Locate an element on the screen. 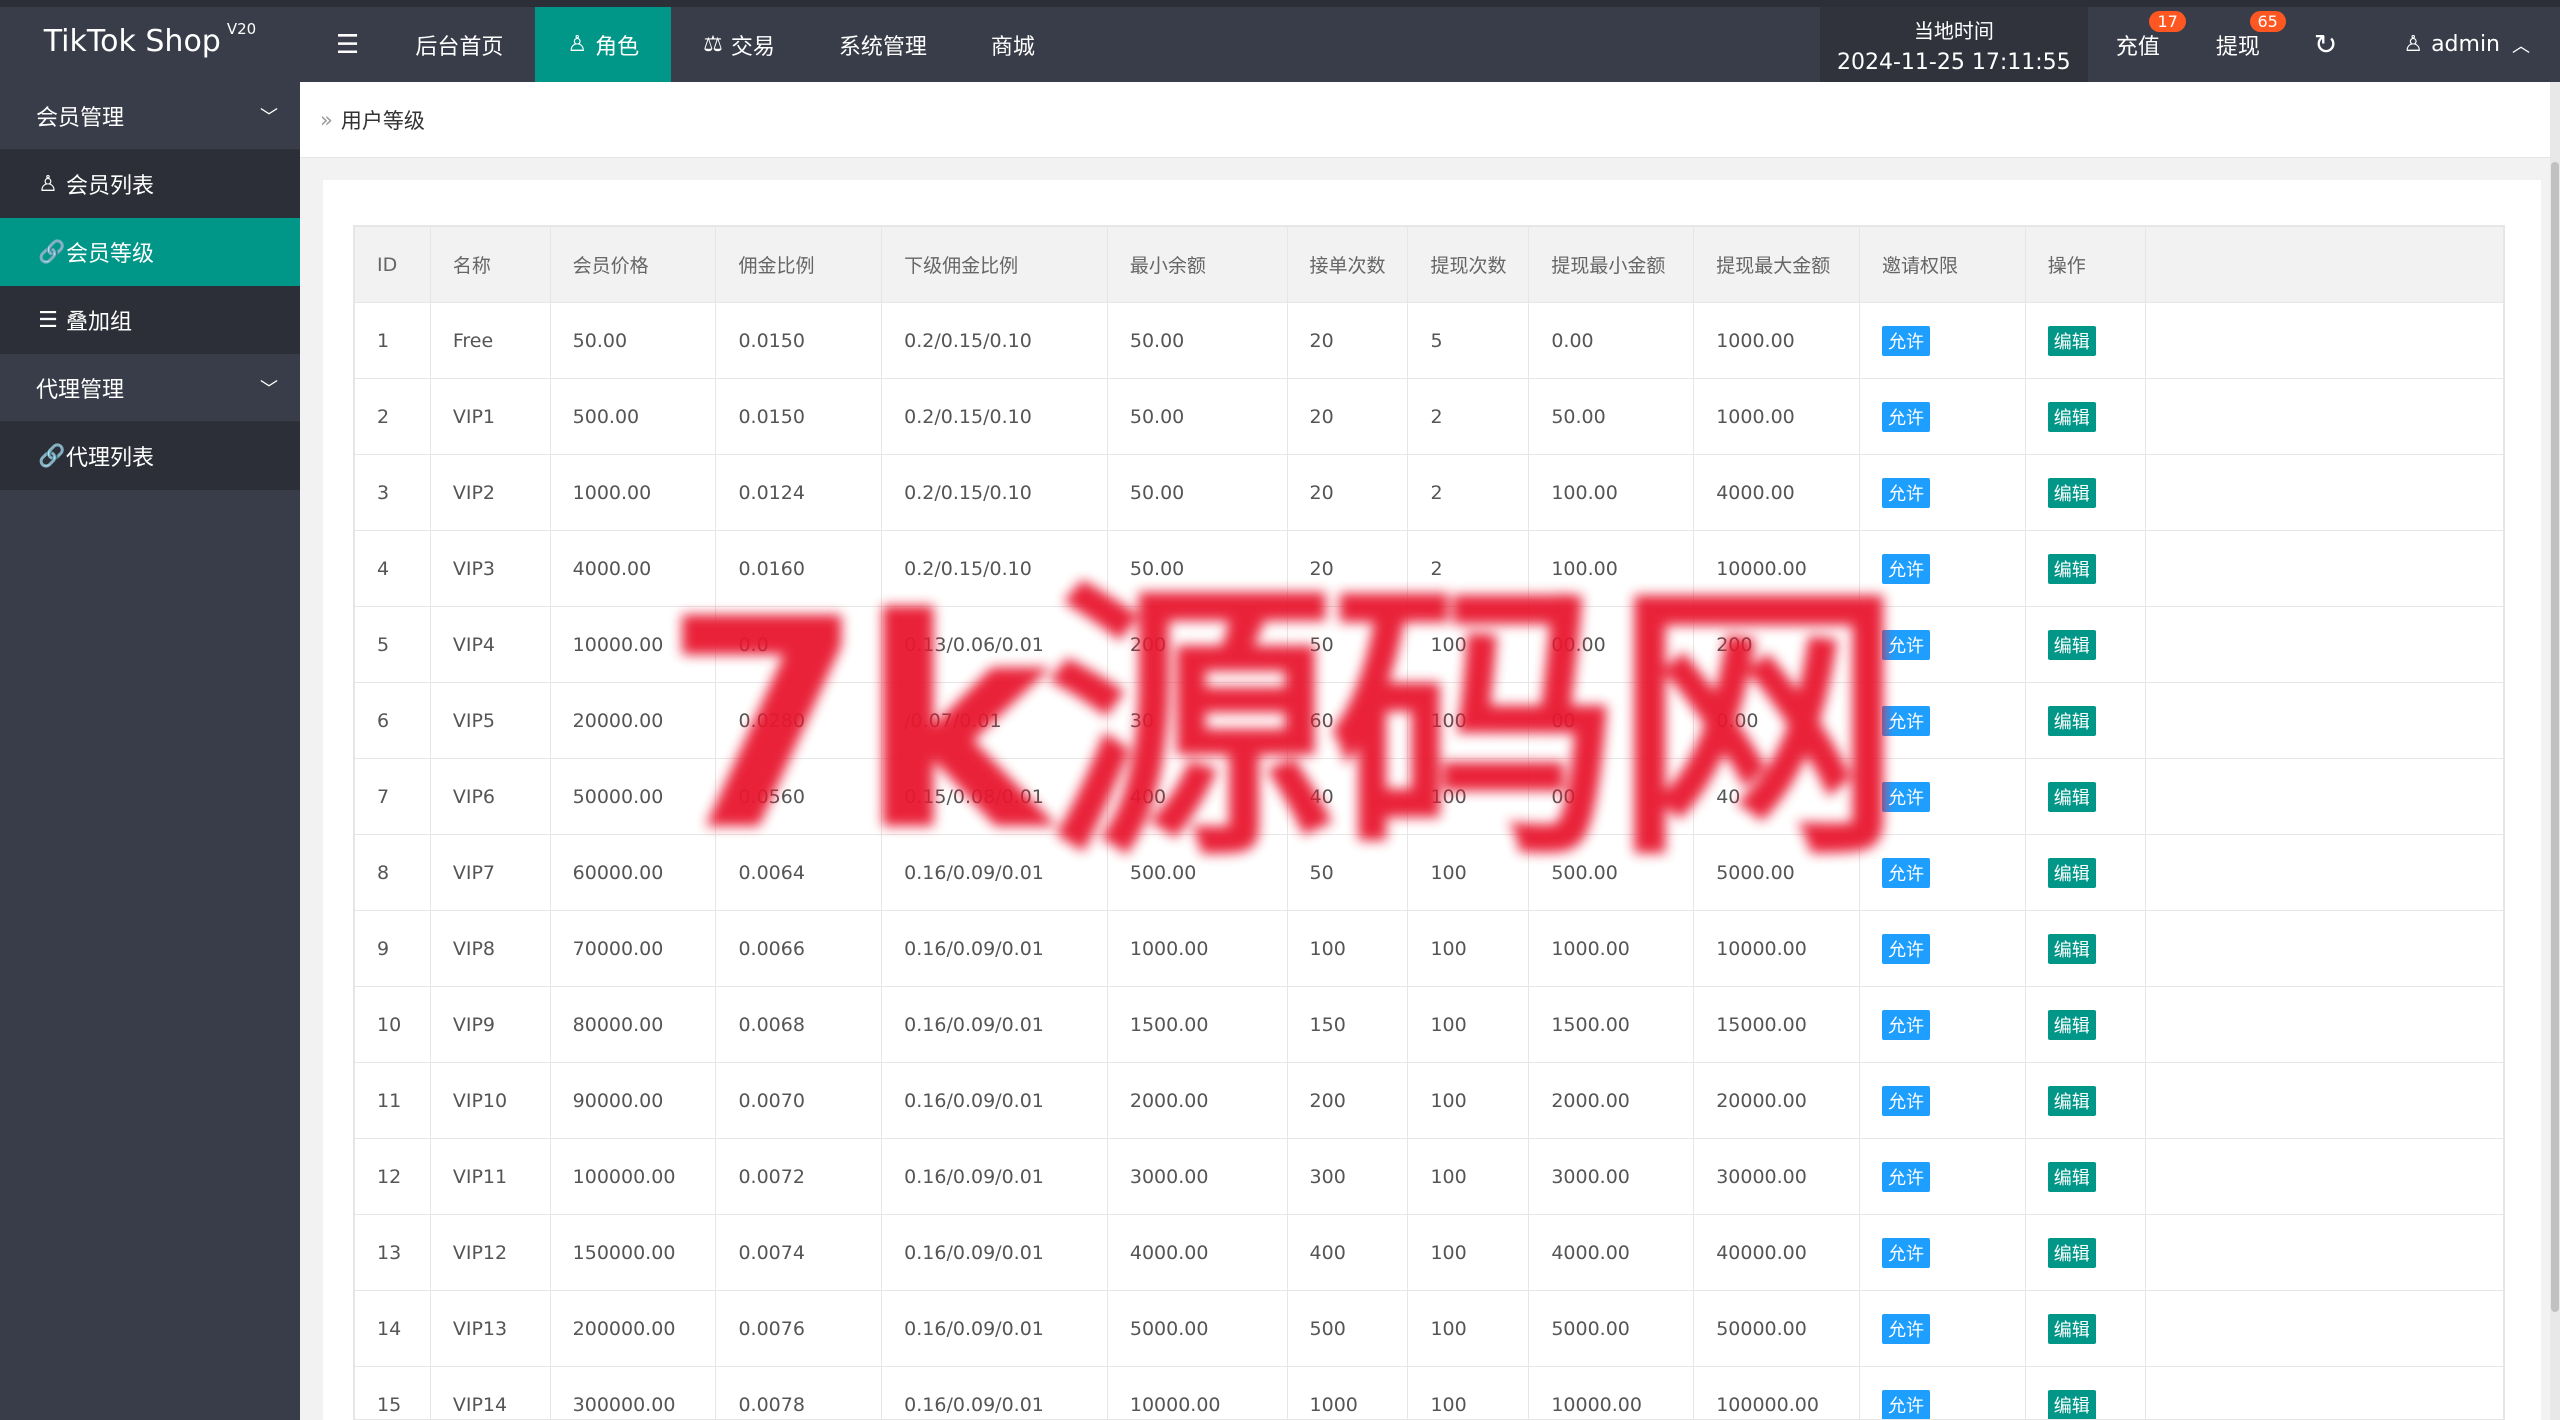 The height and width of the screenshot is (1420, 2560). app-logo: TikTok Shop V20 is located at coordinates (150, 41).